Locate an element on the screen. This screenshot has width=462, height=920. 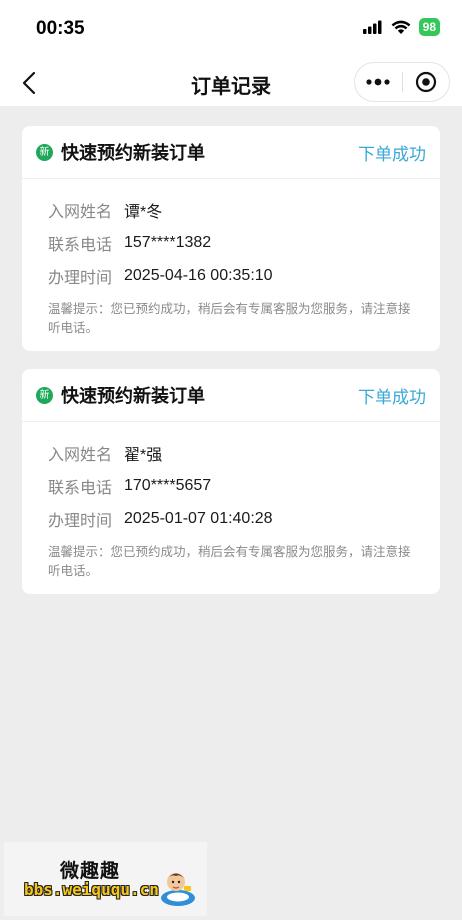
battery-level: 98 is located at coordinates (429, 27).